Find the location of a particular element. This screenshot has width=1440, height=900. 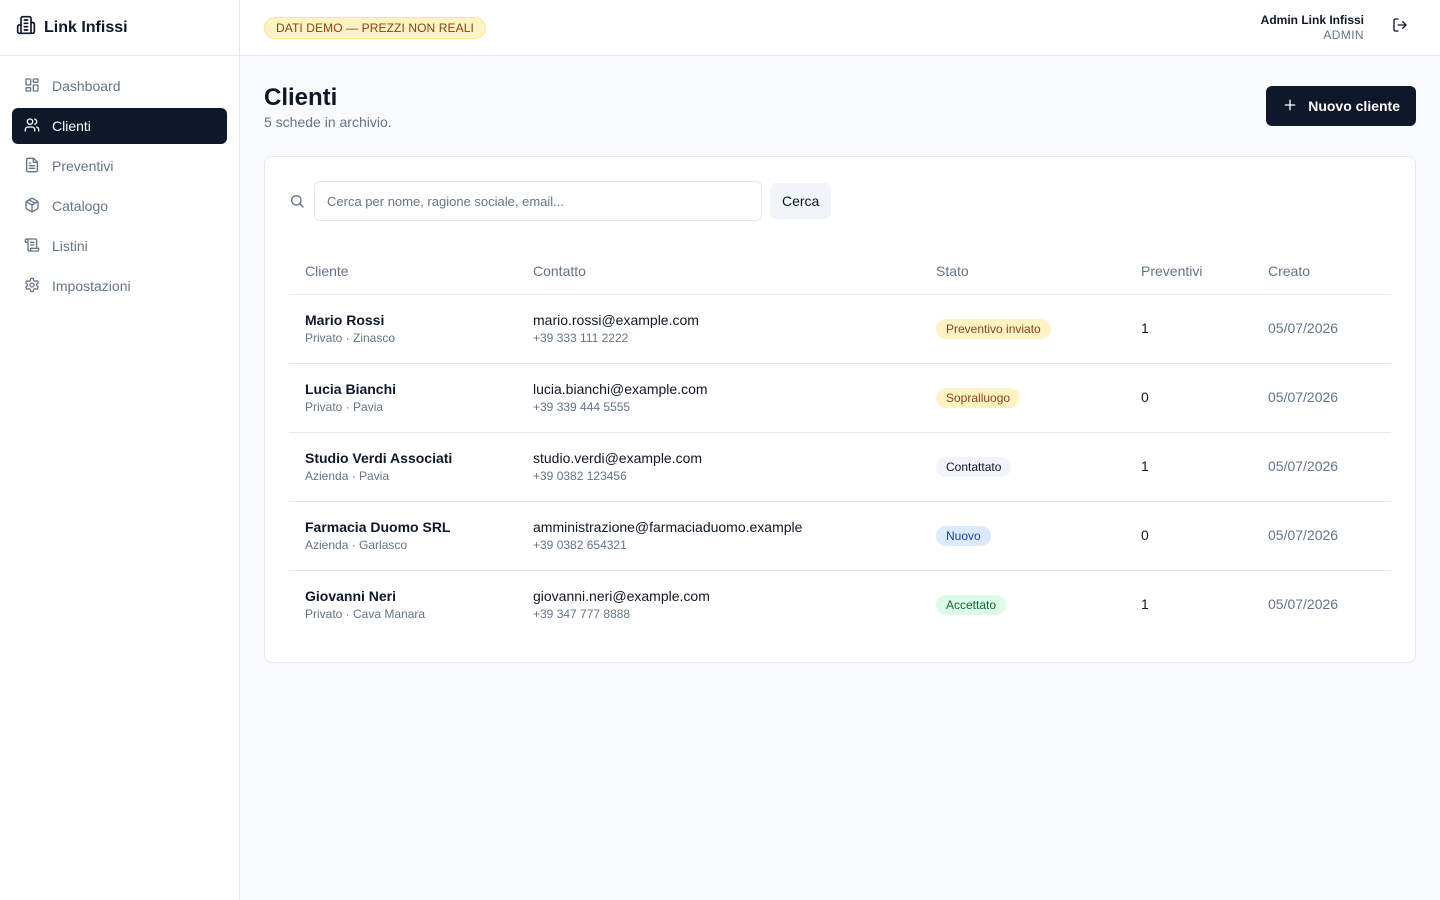

gear-icon is located at coordinates (32, 286).